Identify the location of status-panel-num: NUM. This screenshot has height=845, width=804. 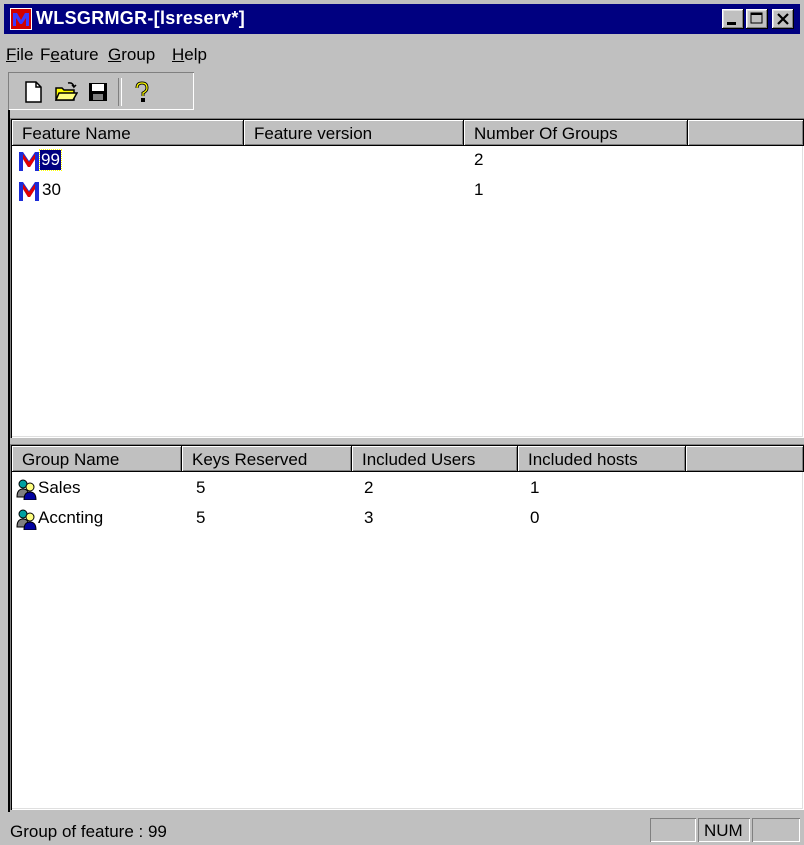
(724, 830).